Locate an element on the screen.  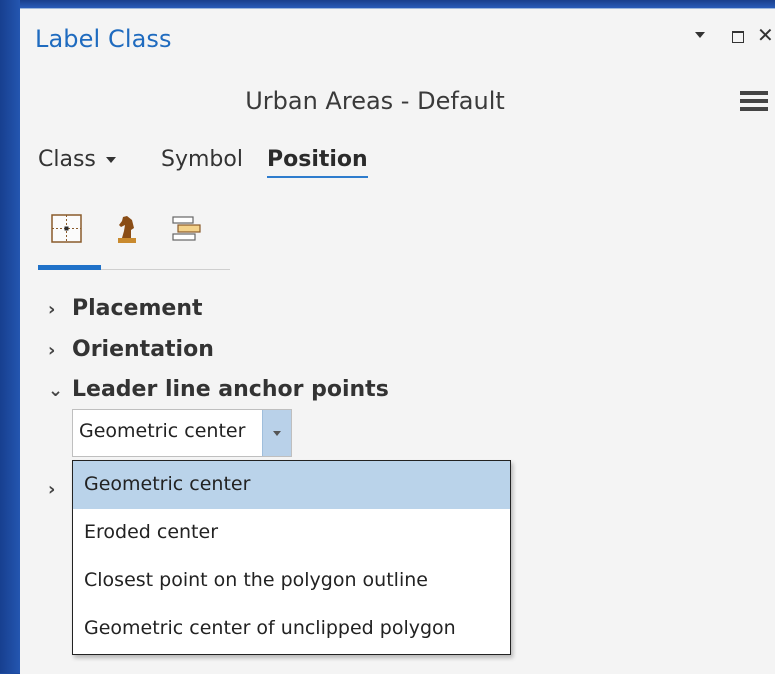
anchor-point-select: Geometric center is located at coordinates (182, 433).